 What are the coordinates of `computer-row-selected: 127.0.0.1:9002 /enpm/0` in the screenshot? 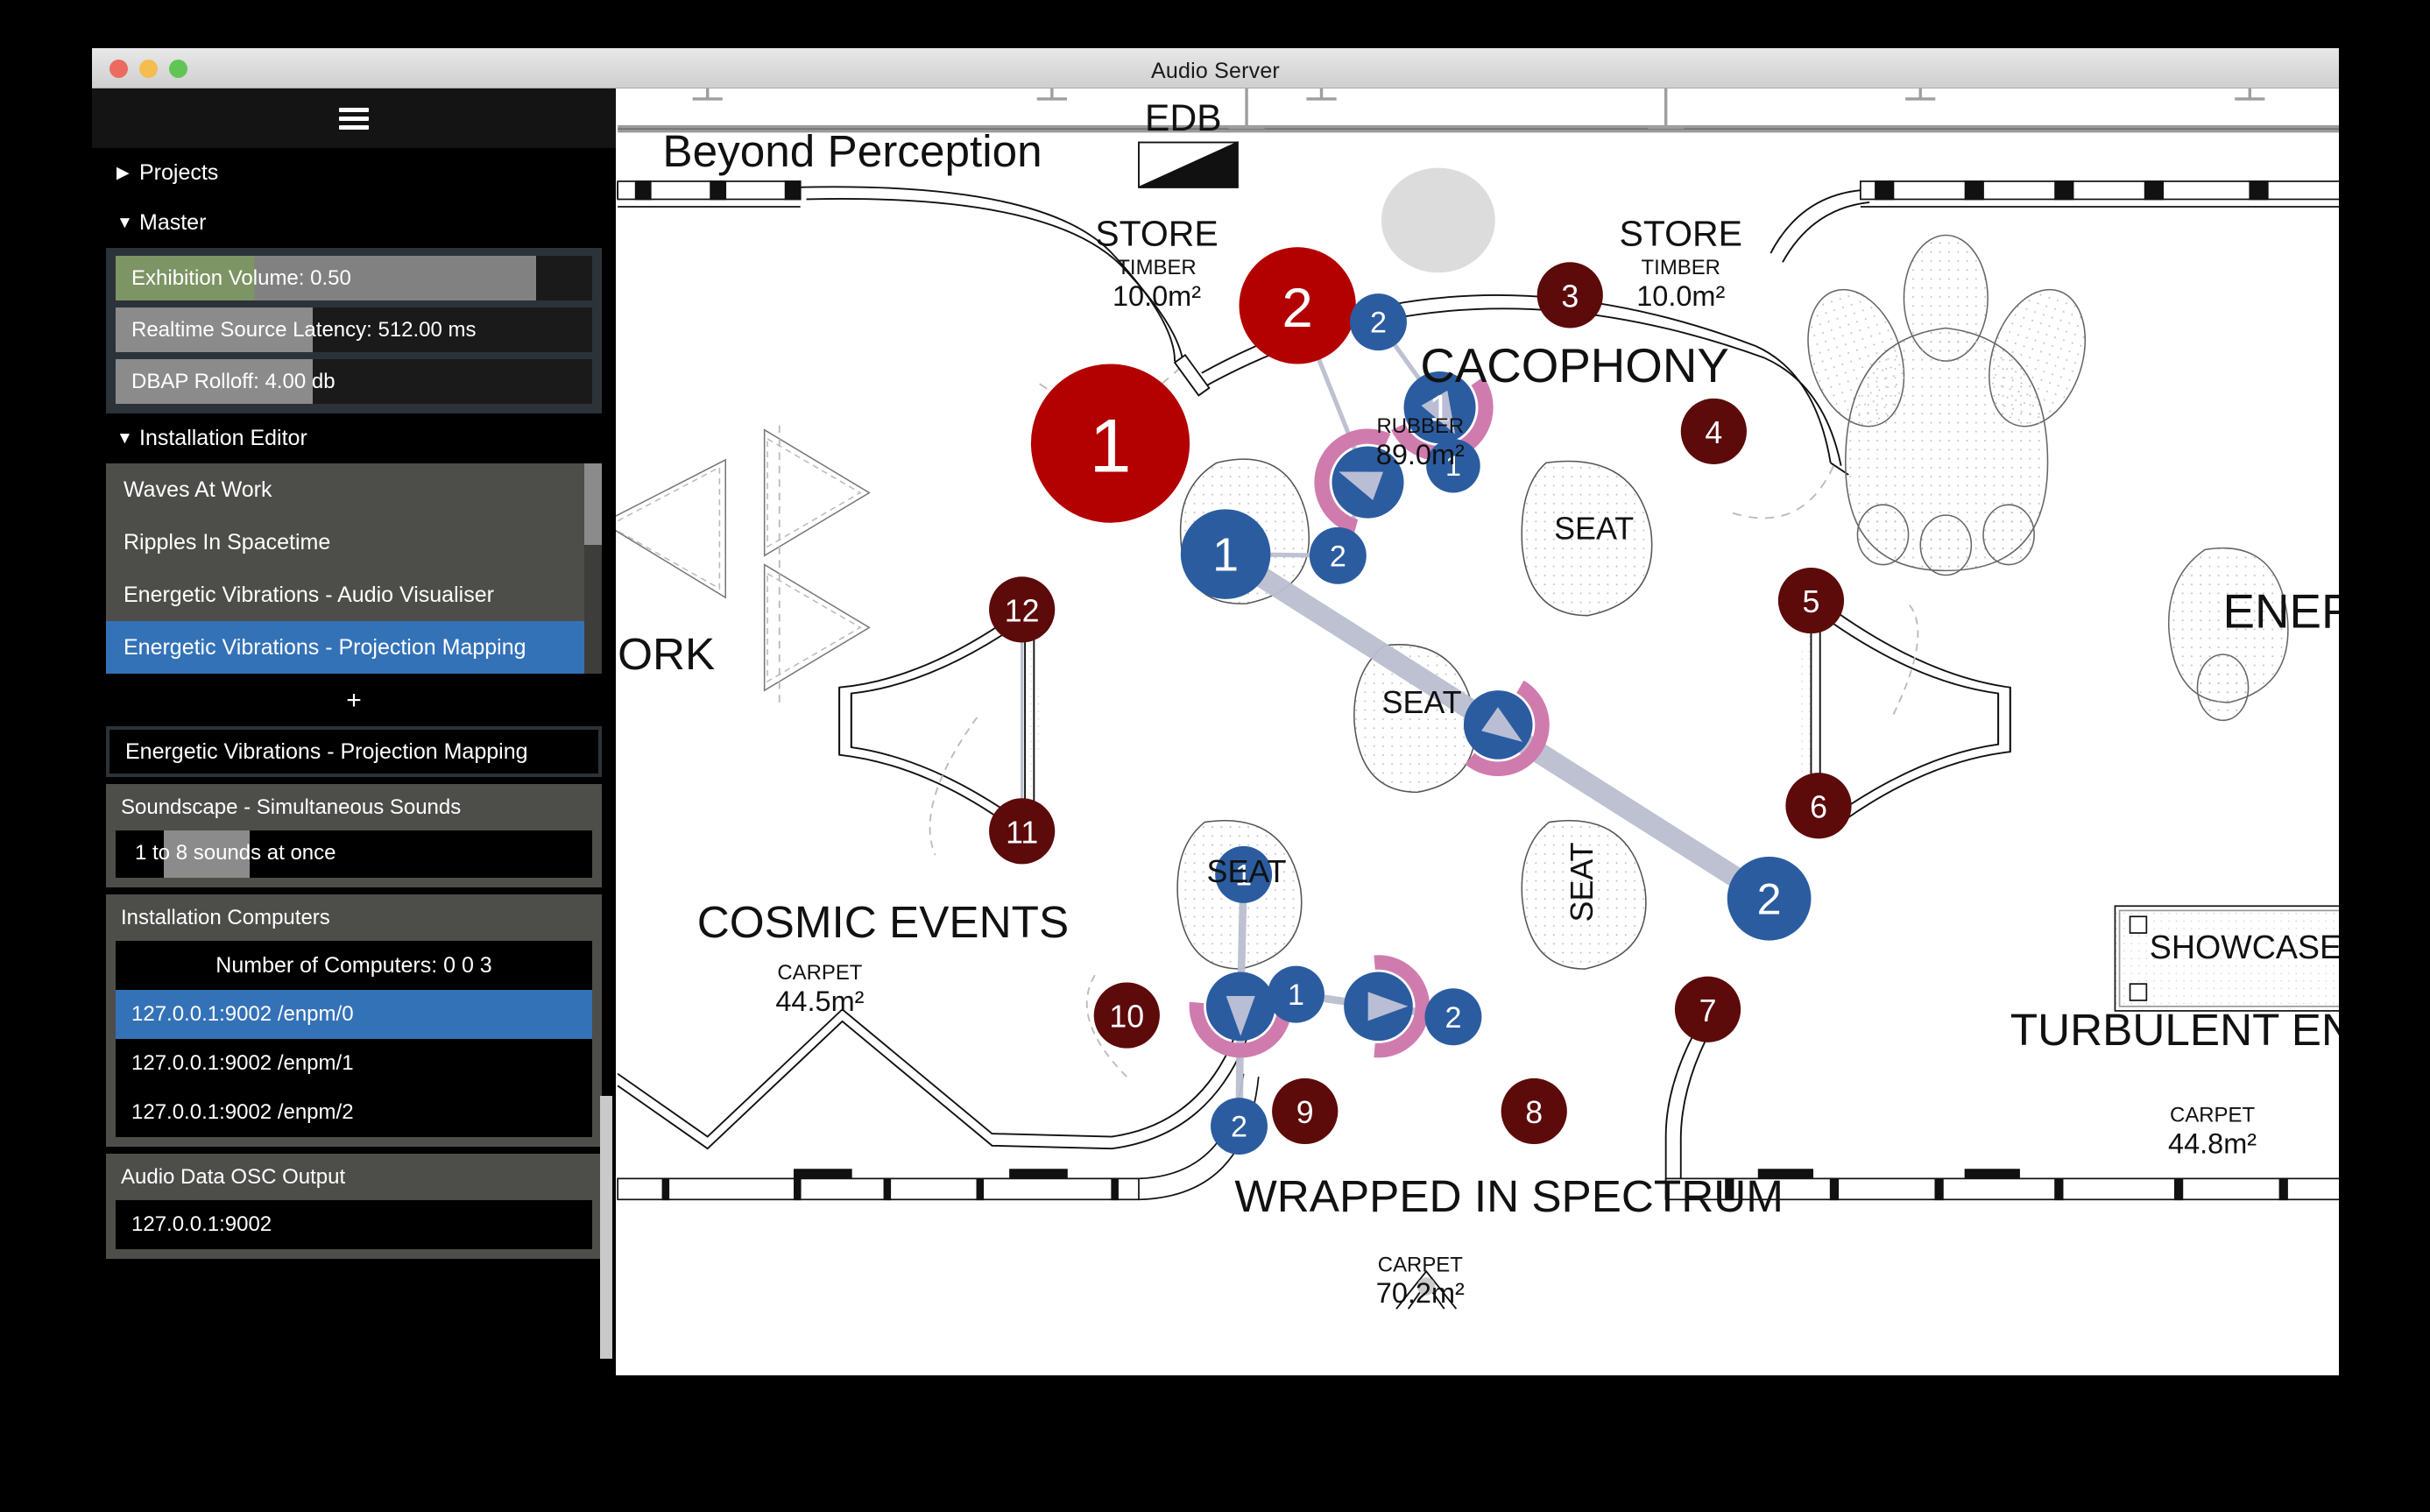 It's located at (354, 1015).